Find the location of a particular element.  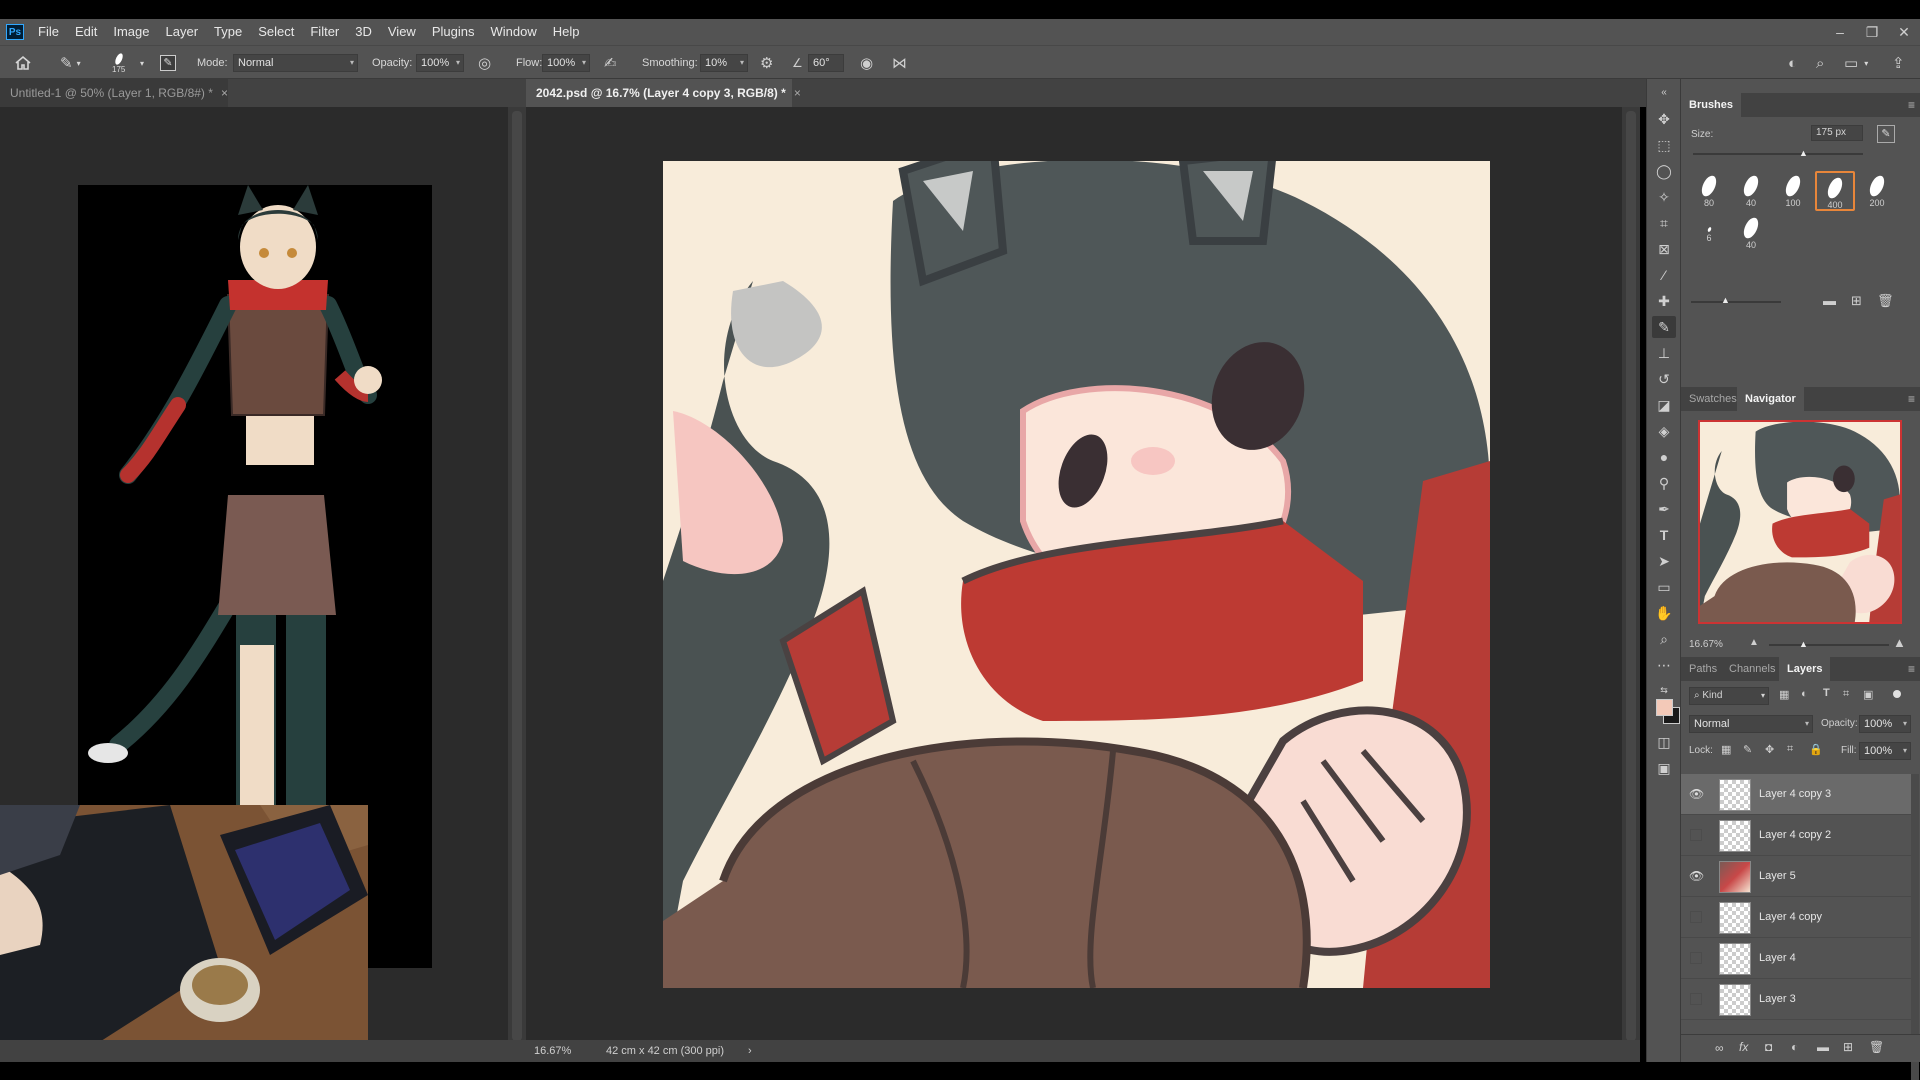

main-vertical-scrollbar is located at coordinates (1631, 577).